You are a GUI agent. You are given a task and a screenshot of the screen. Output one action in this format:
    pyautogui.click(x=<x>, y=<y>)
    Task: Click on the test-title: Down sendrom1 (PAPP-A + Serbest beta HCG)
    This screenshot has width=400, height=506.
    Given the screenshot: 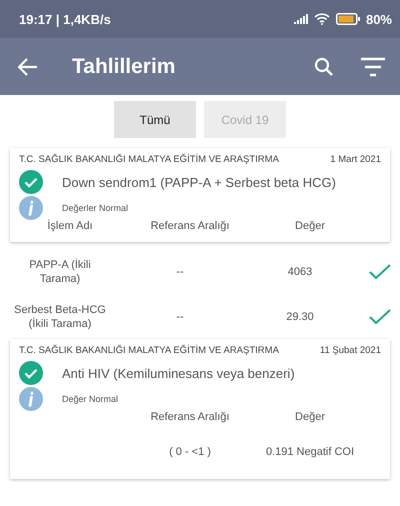 What is the action you would take?
    pyautogui.click(x=199, y=182)
    